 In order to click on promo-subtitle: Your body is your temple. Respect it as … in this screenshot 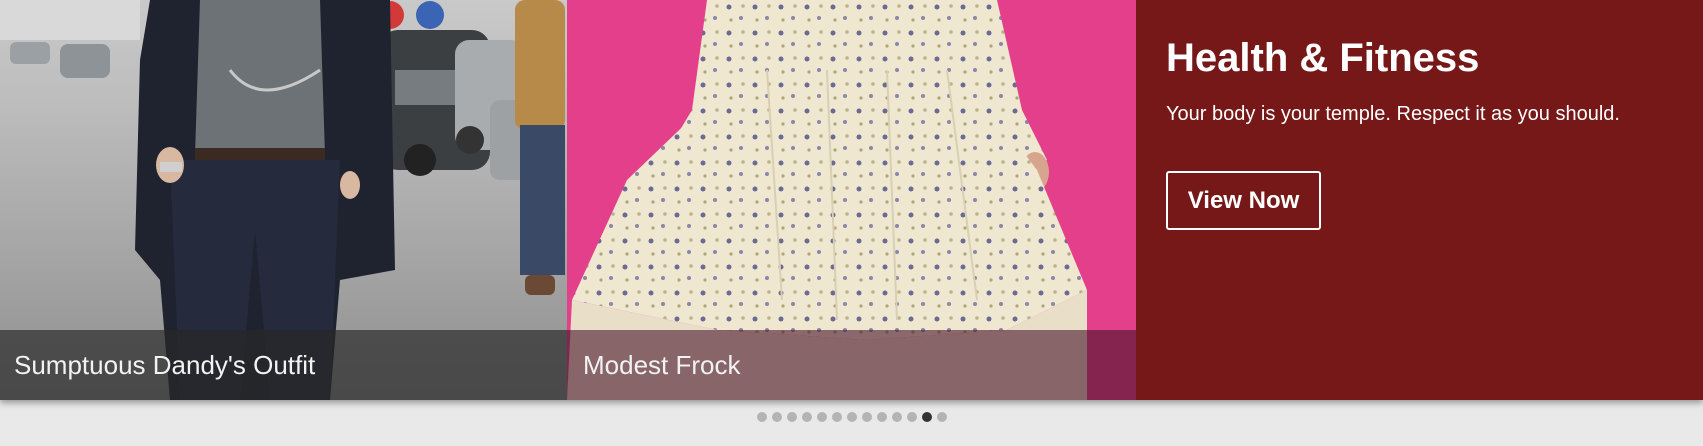, I will do `click(1393, 114)`.